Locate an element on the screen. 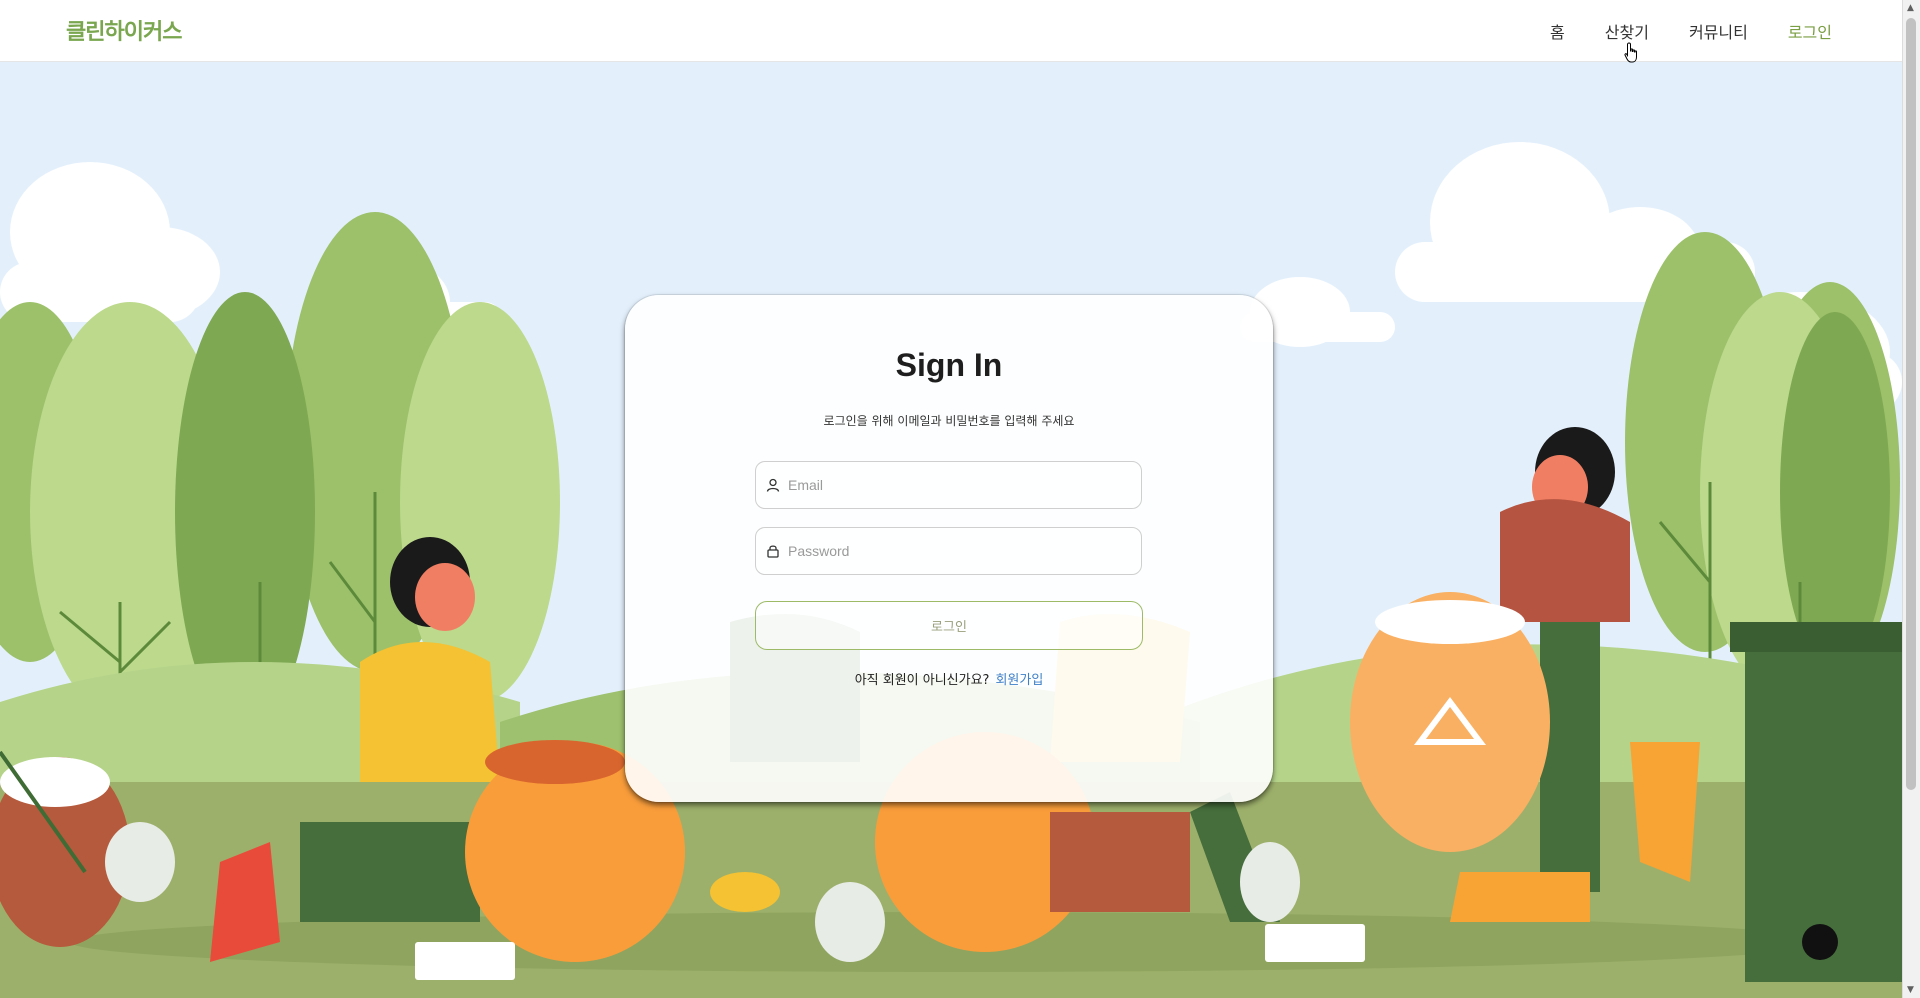 Image resolution: width=1920 pixels, height=998 pixels. vertical-scrollbar: ▲ ▼ is located at coordinates (1911, 499).